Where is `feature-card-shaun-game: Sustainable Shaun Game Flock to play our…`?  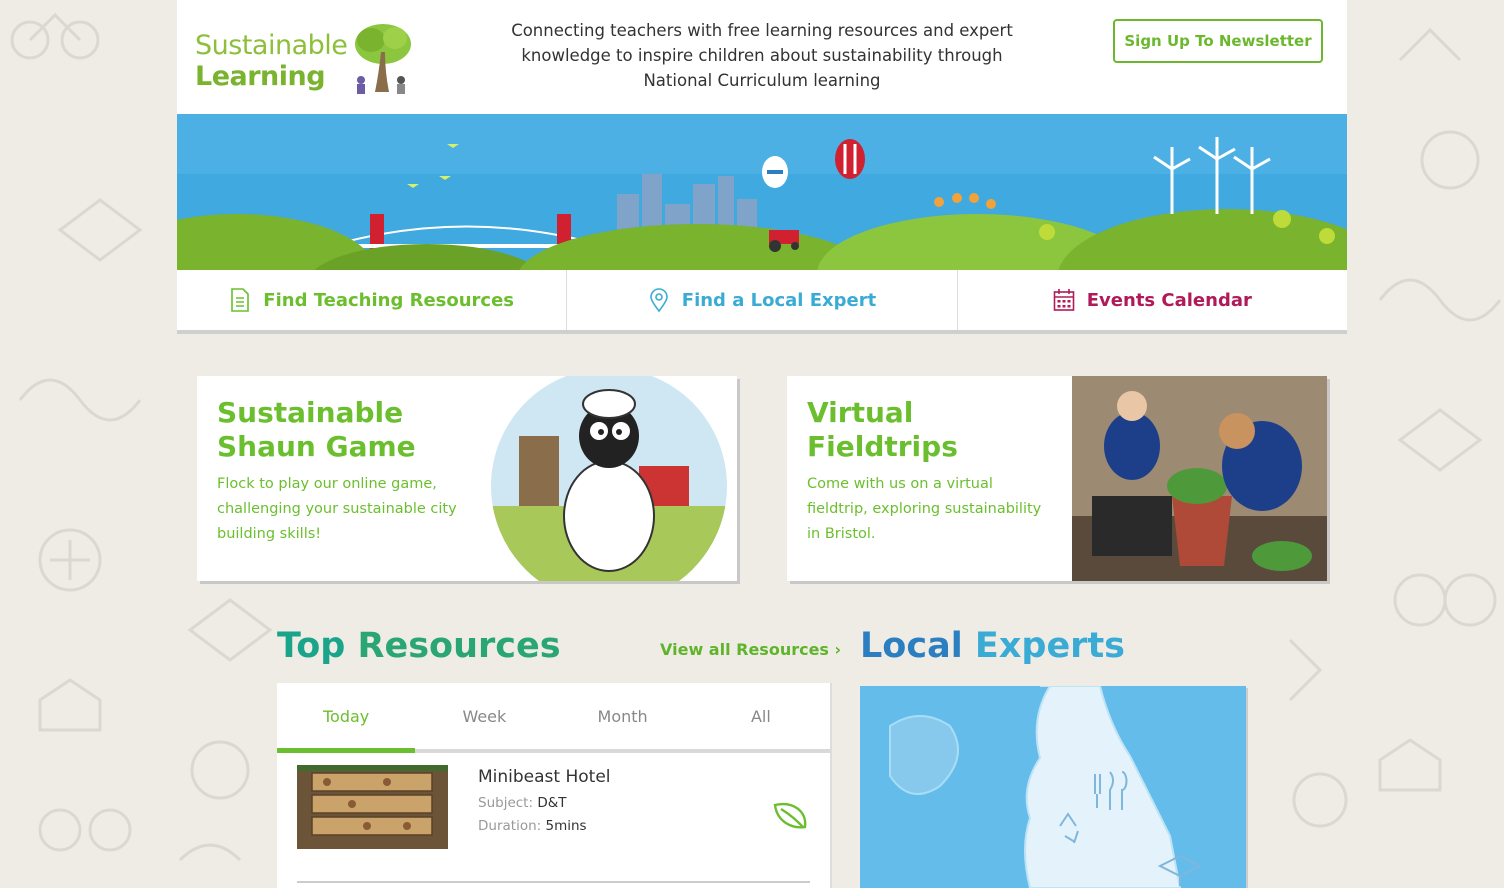
feature-card-shaun-game: Sustainable Shaun Game Flock to play our… is located at coordinates (467, 478).